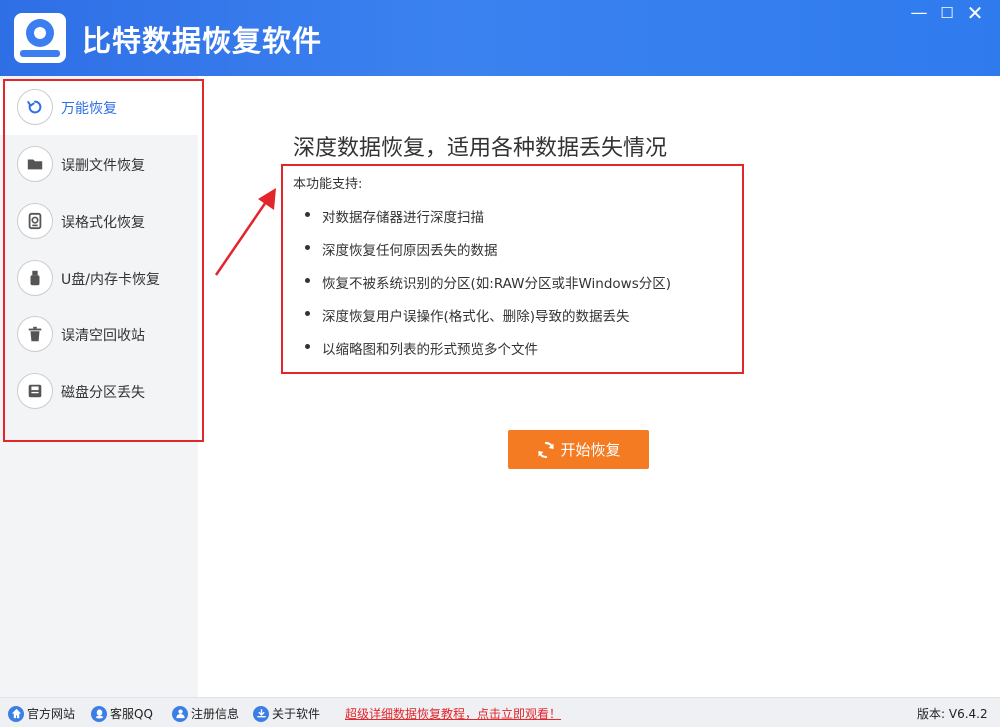 This screenshot has width=1000, height=727. What do you see at coordinates (952, 714) in the screenshot?
I see `version-label: 版本: V6.4.2` at bounding box center [952, 714].